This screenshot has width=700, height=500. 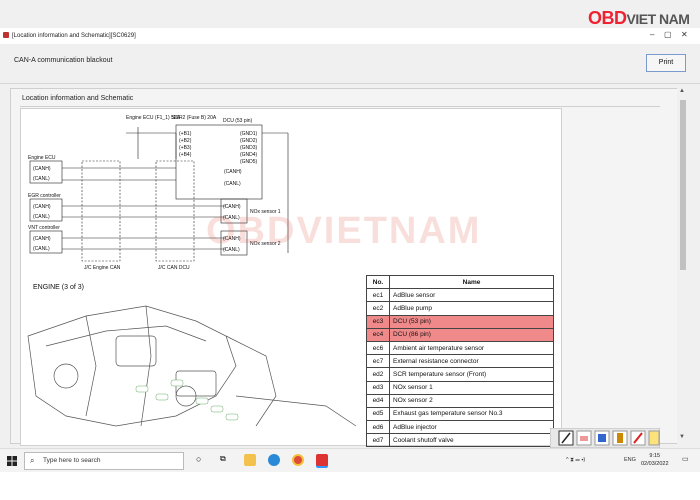 What do you see at coordinates (378, 427) in the screenshot?
I see `part-number: ed6` at bounding box center [378, 427].